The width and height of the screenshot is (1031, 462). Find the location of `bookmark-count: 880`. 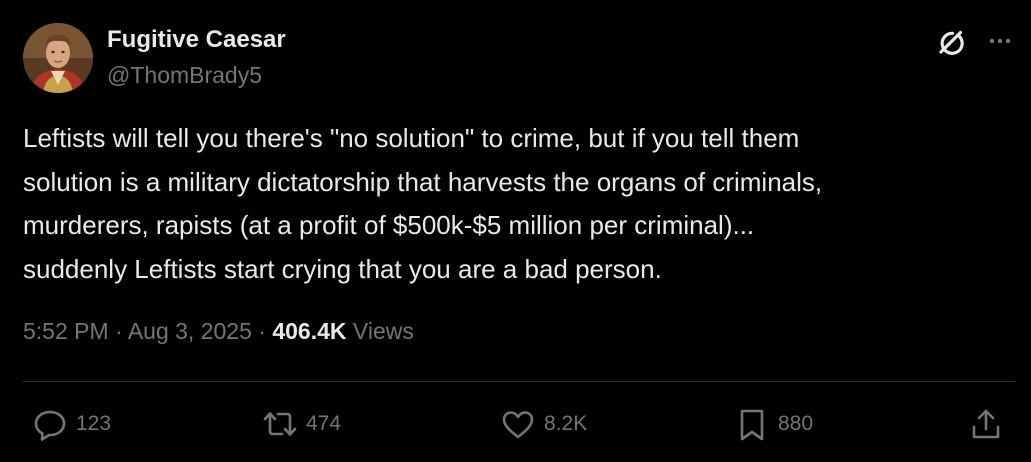

bookmark-count: 880 is located at coordinates (796, 423).